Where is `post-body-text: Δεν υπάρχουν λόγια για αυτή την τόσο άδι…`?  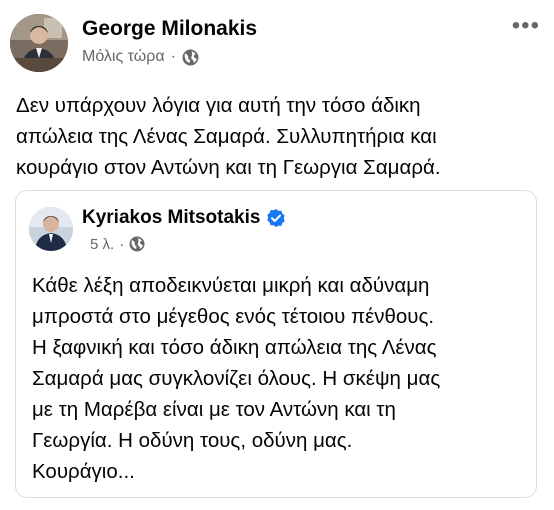
post-body-text: Δεν υπάρχουν λόγια για αυτή την τόσο άδι… is located at coordinates (228, 136).